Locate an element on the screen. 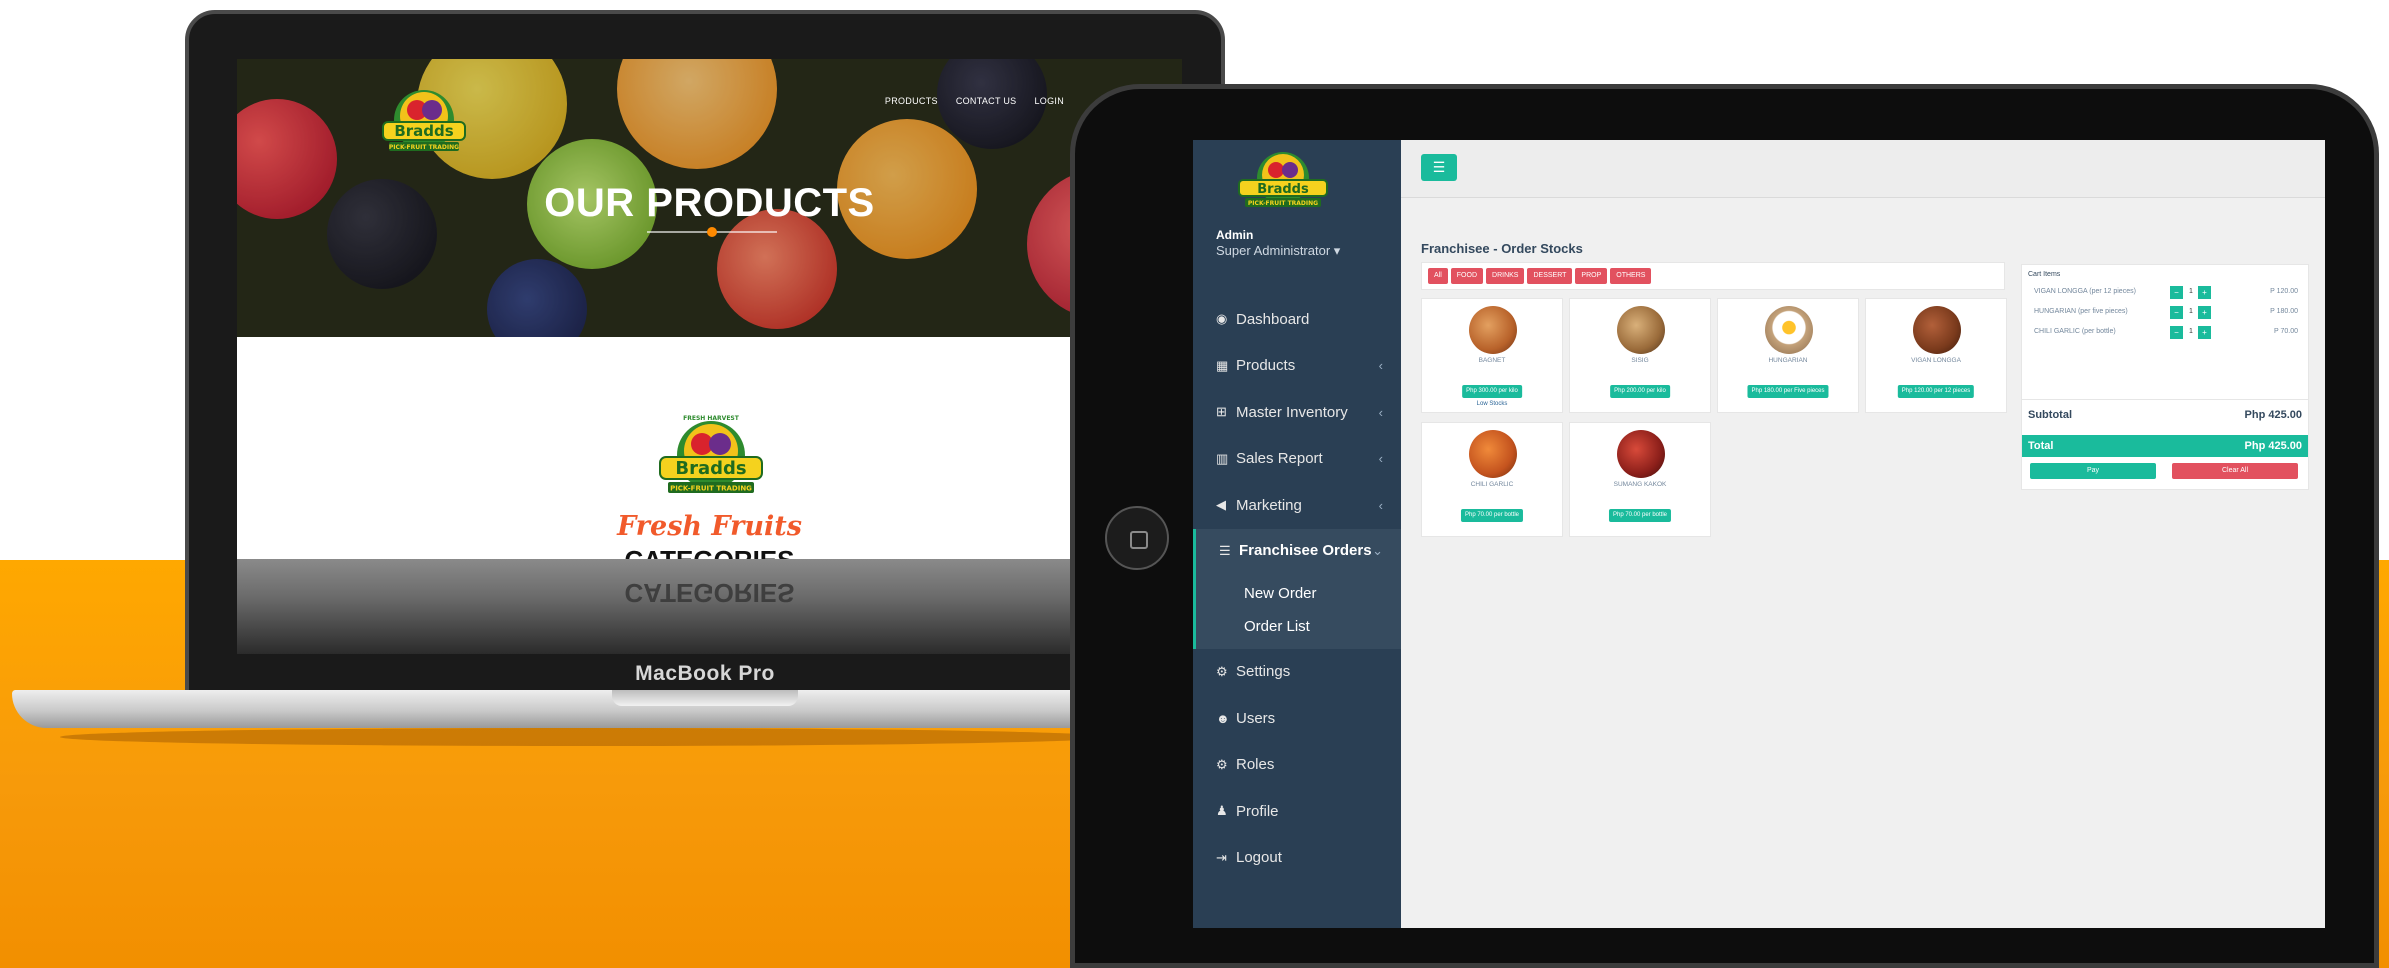 The image size is (2389, 968). product-price-button: Php 200.00 per kilo is located at coordinates (1640, 391).